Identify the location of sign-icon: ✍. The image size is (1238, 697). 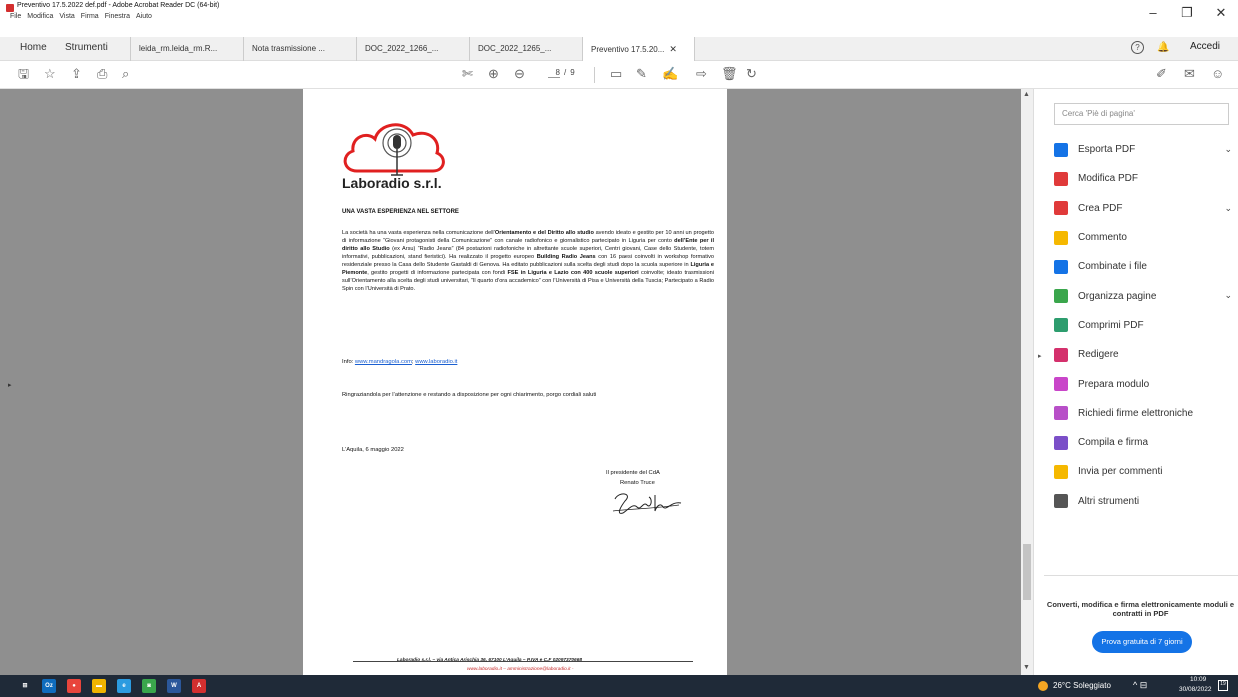
(670, 74).